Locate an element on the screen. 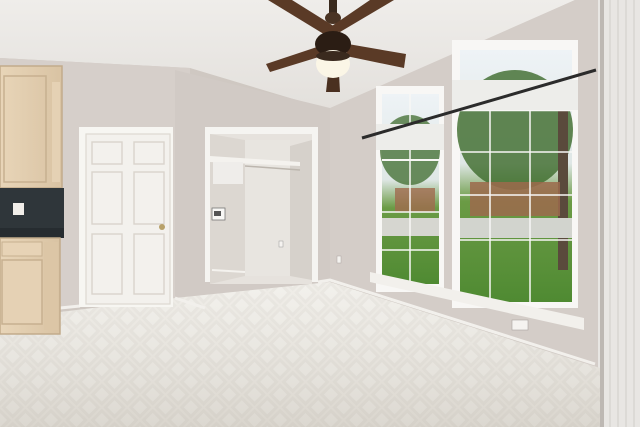  wall-outlet is located at coordinates (339, 259).